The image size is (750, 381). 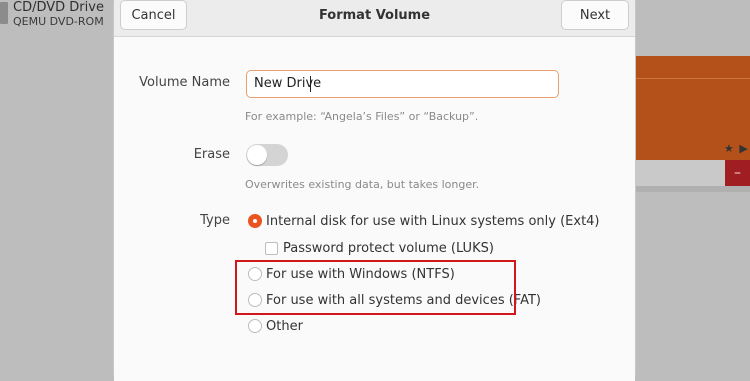 I want to click on luks-label: Password protect volume (LUKS), so click(x=388, y=248).